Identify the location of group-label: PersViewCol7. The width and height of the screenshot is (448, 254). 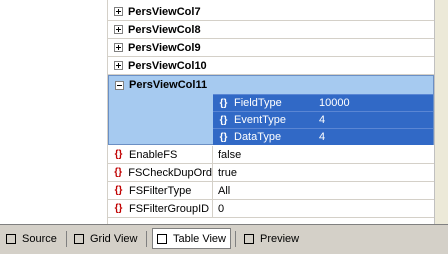
(164, 11).